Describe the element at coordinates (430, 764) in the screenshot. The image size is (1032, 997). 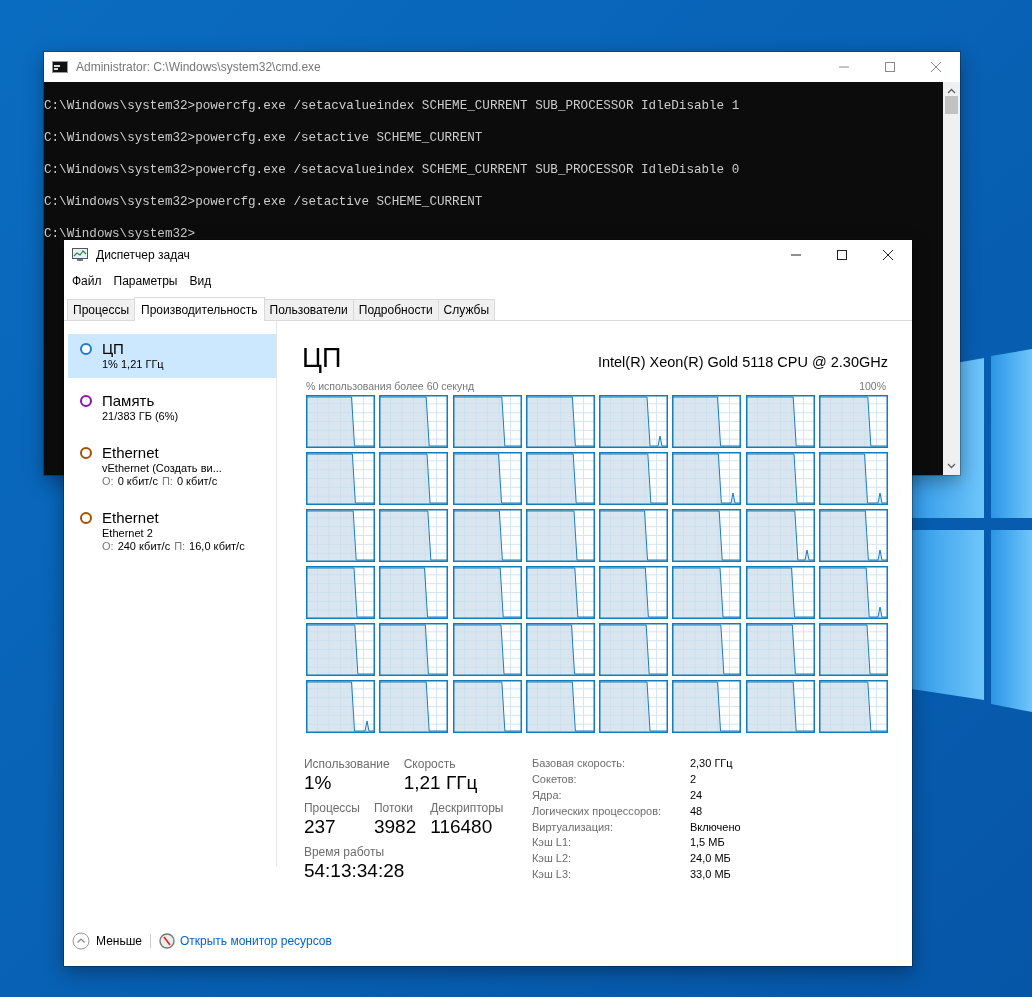
I see `stat-label: Скорость` at that location.